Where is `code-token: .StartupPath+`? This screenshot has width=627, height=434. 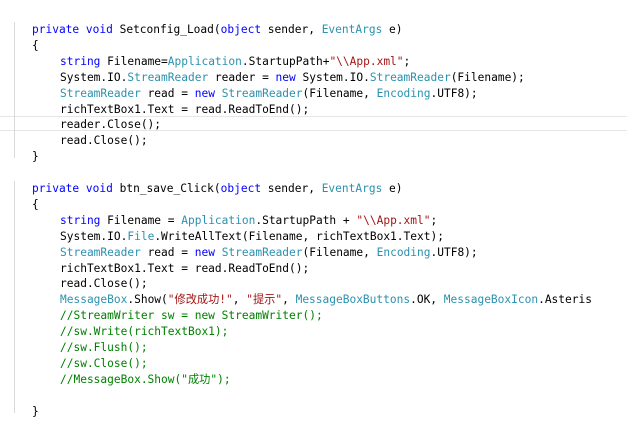 code-token: .StartupPath+ is located at coordinates (285, 61).